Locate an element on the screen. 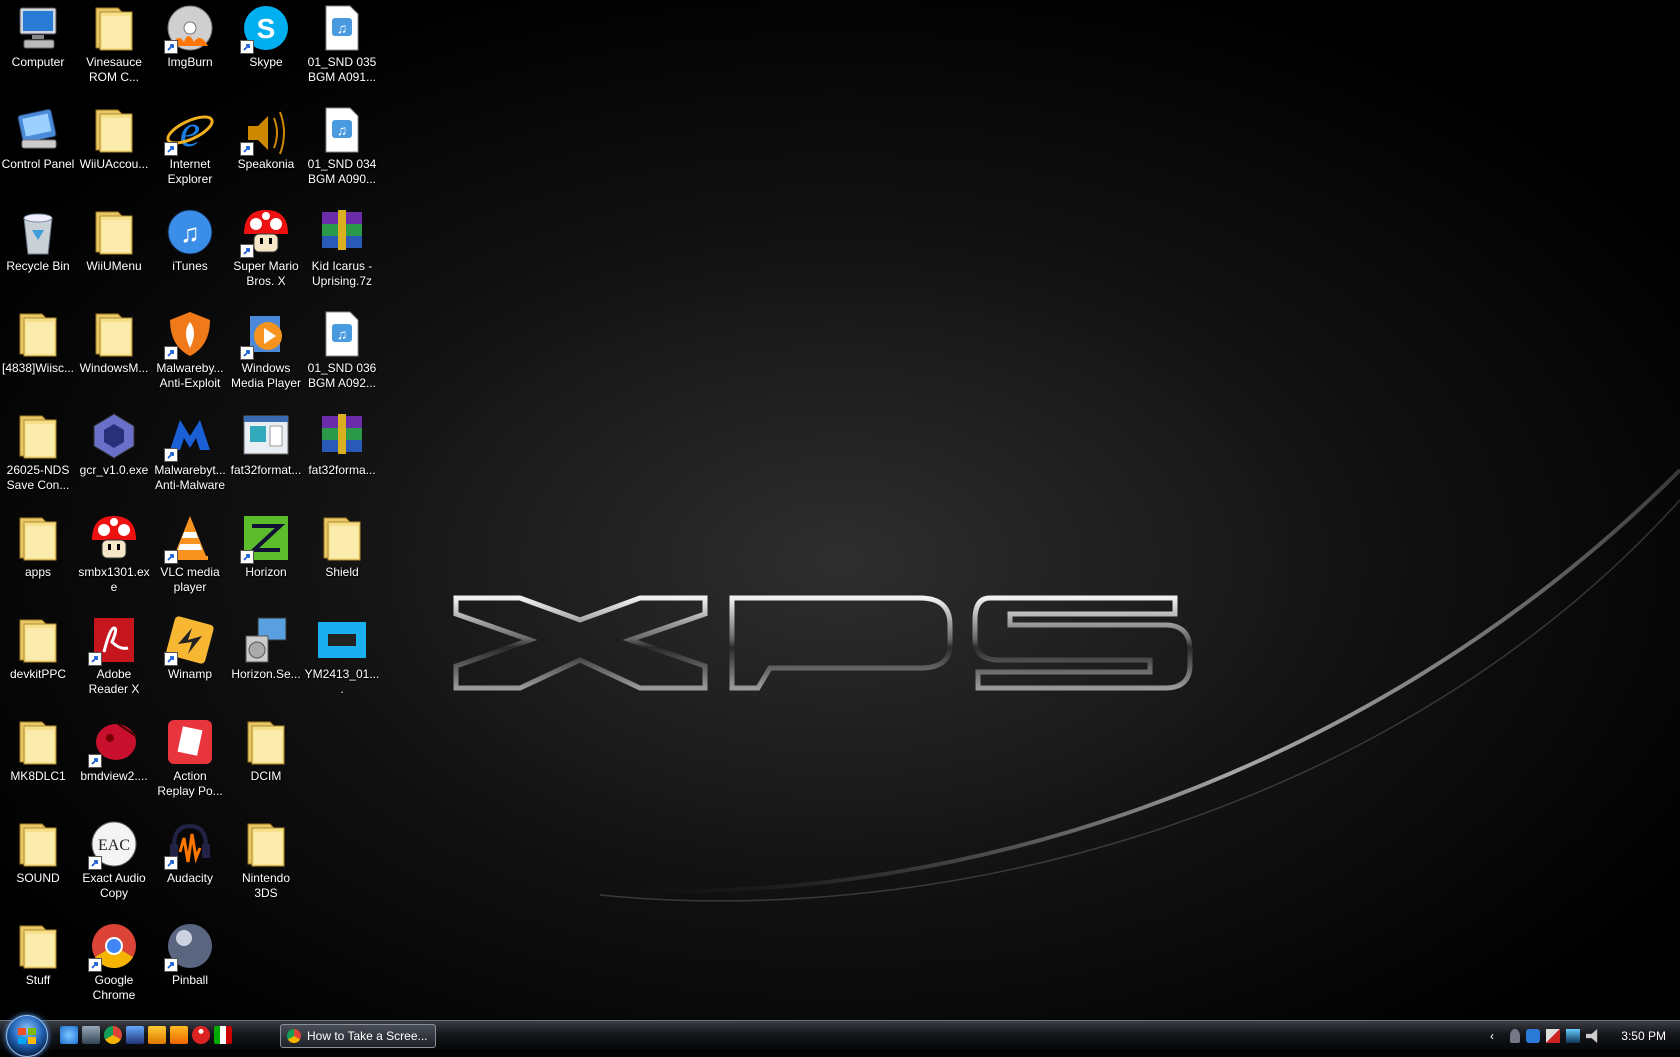 The image size is (1680, 1057). action-replay-icon is located at coordinates (190, 742).